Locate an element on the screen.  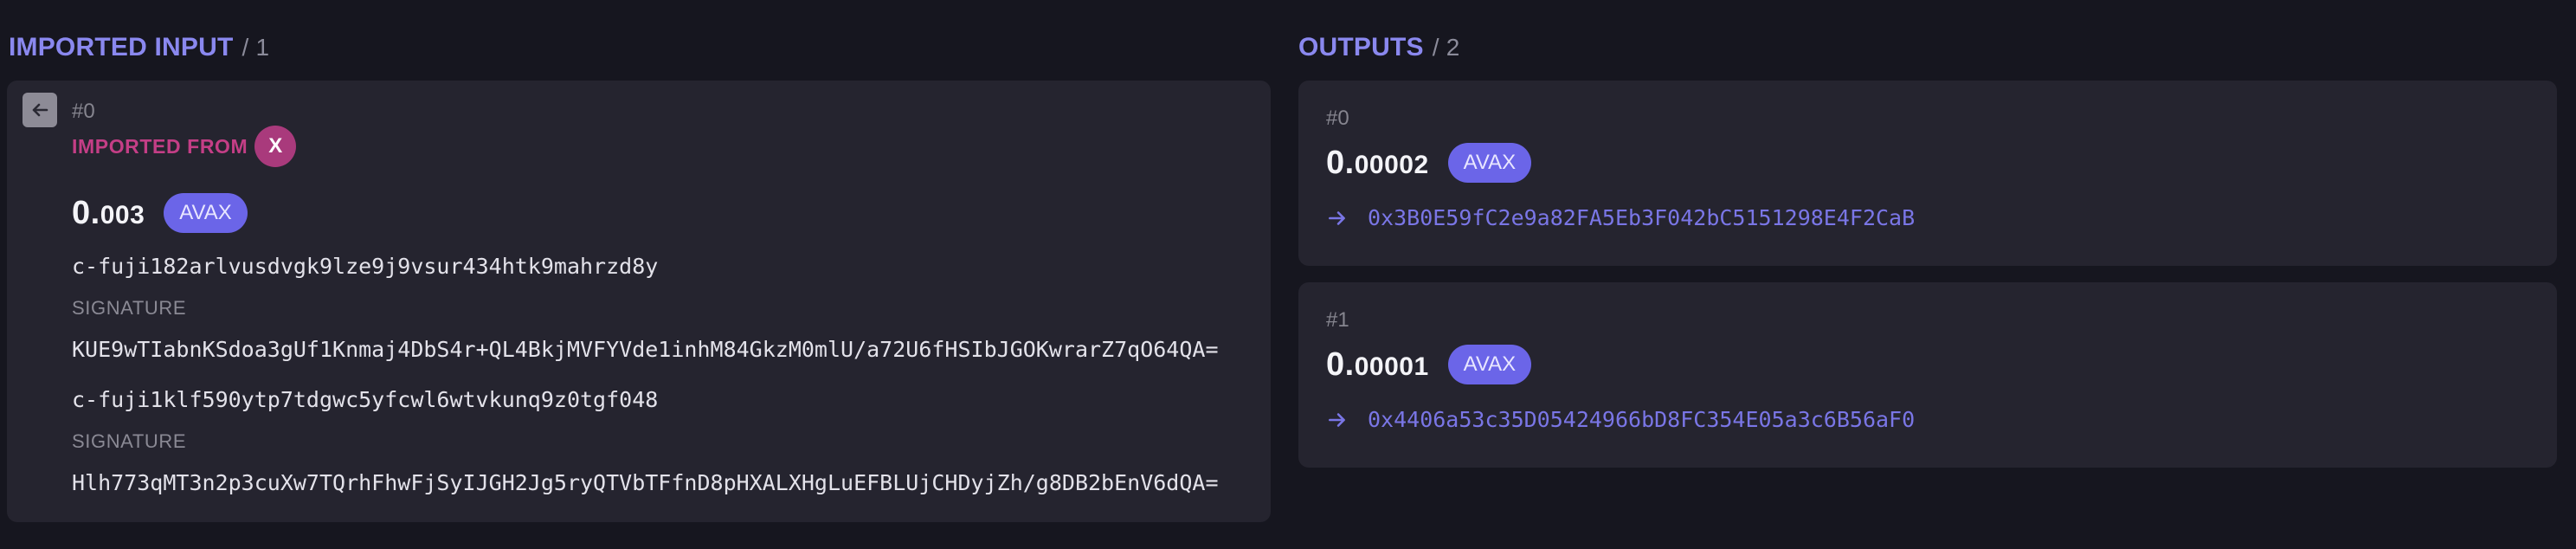
input-asset-badge: AVAX is located at coordinates (206, 213).